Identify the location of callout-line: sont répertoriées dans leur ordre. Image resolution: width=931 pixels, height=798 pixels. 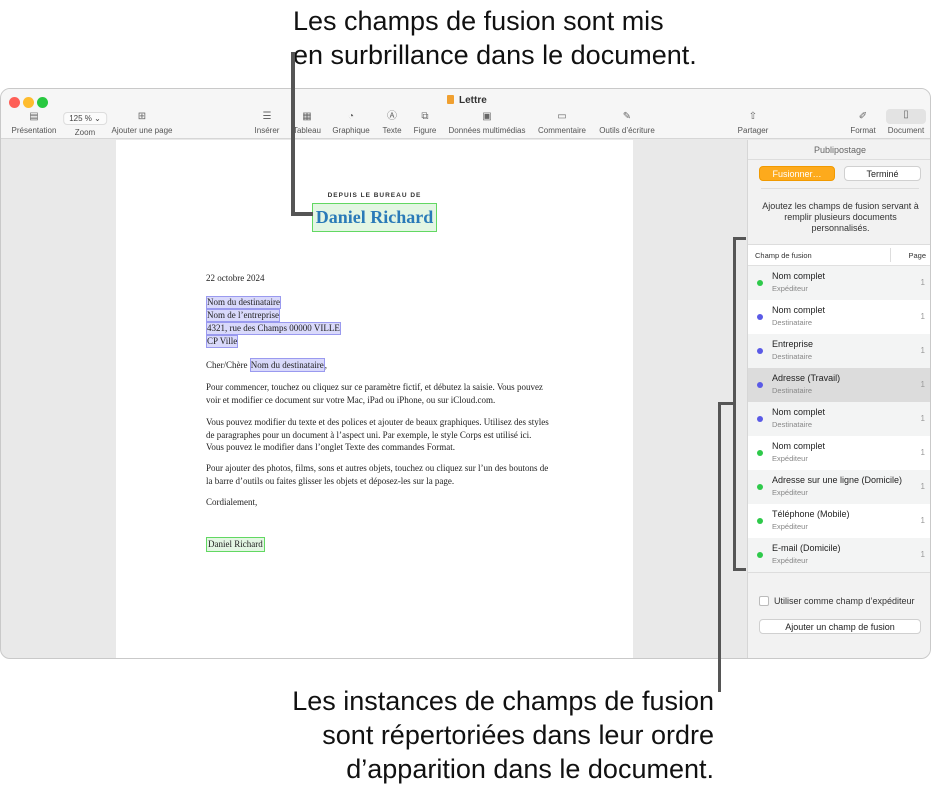
(518, 735).